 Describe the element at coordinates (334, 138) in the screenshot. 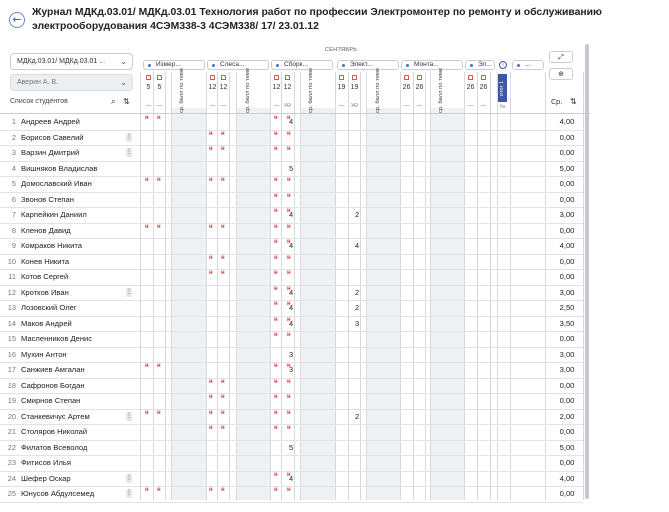

I see `table-row: 2 Борисов Савелий ⋮ н н н н 0,00` at that location.